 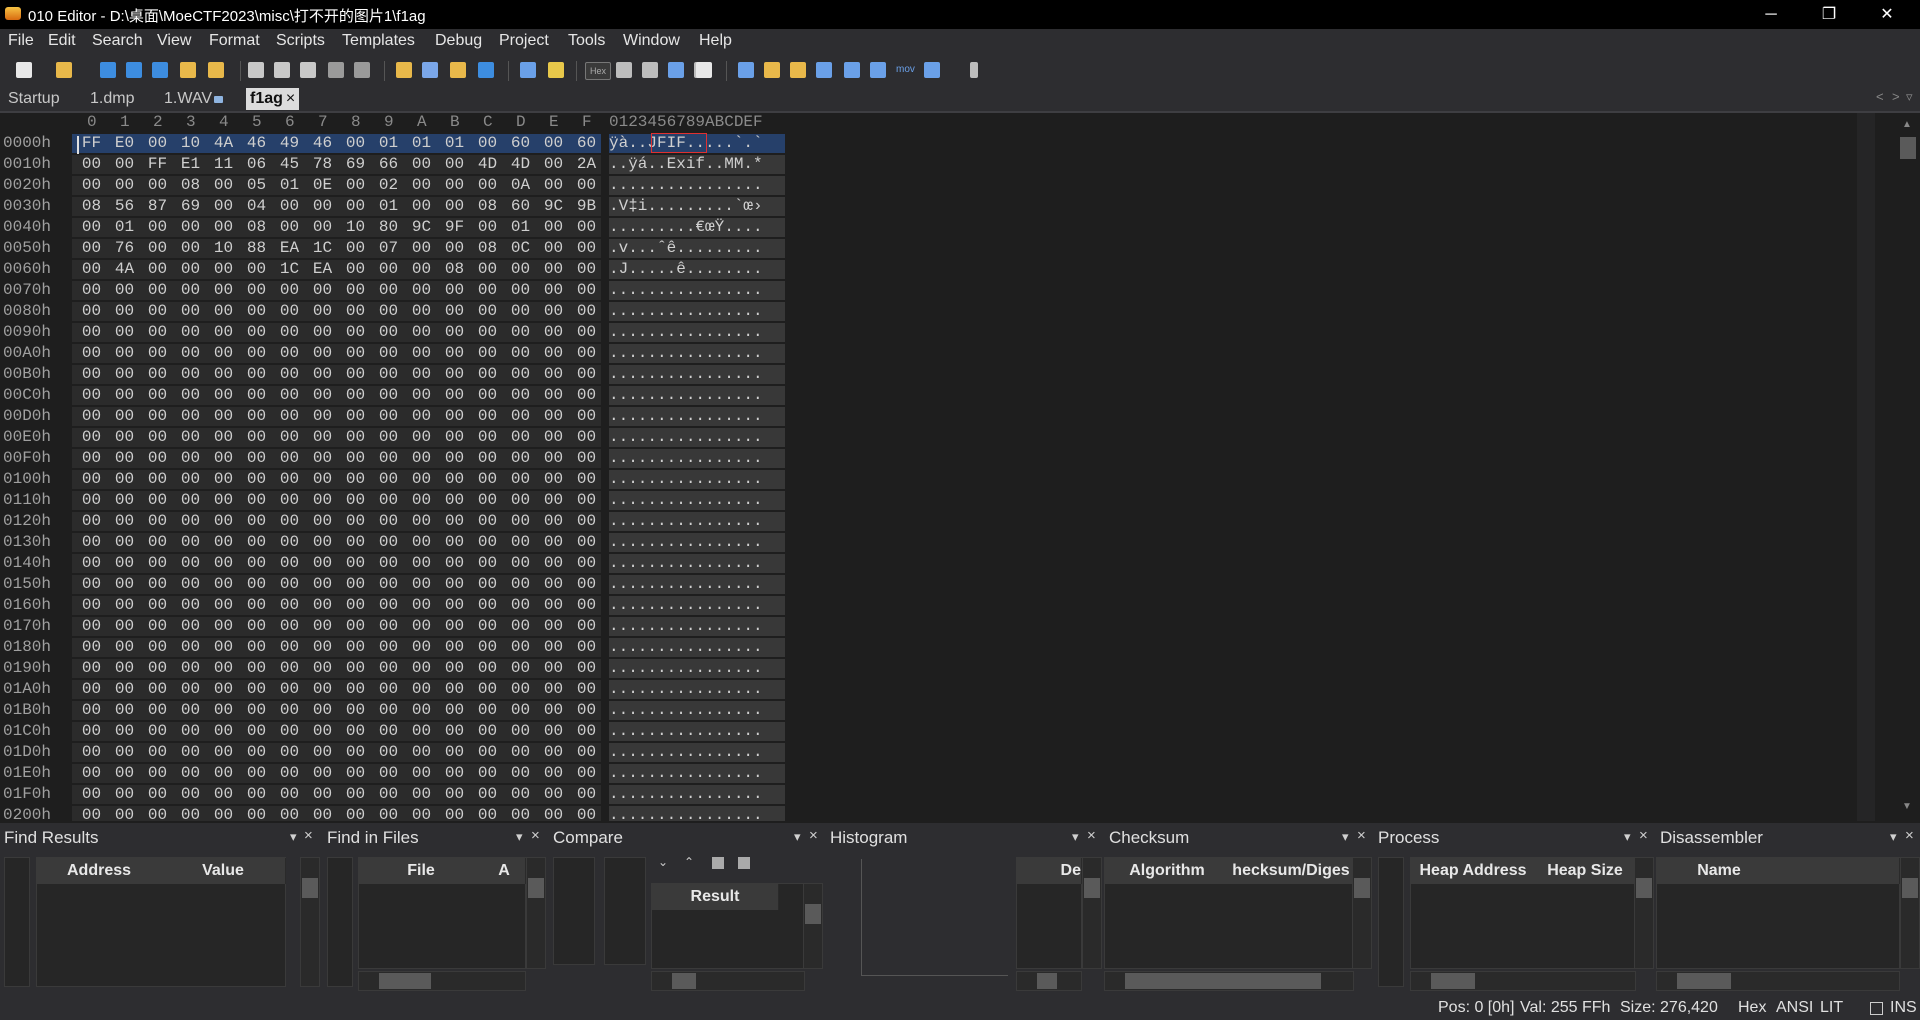 I want to click on column-header: Heap Size, so click(x=1585, y=871).